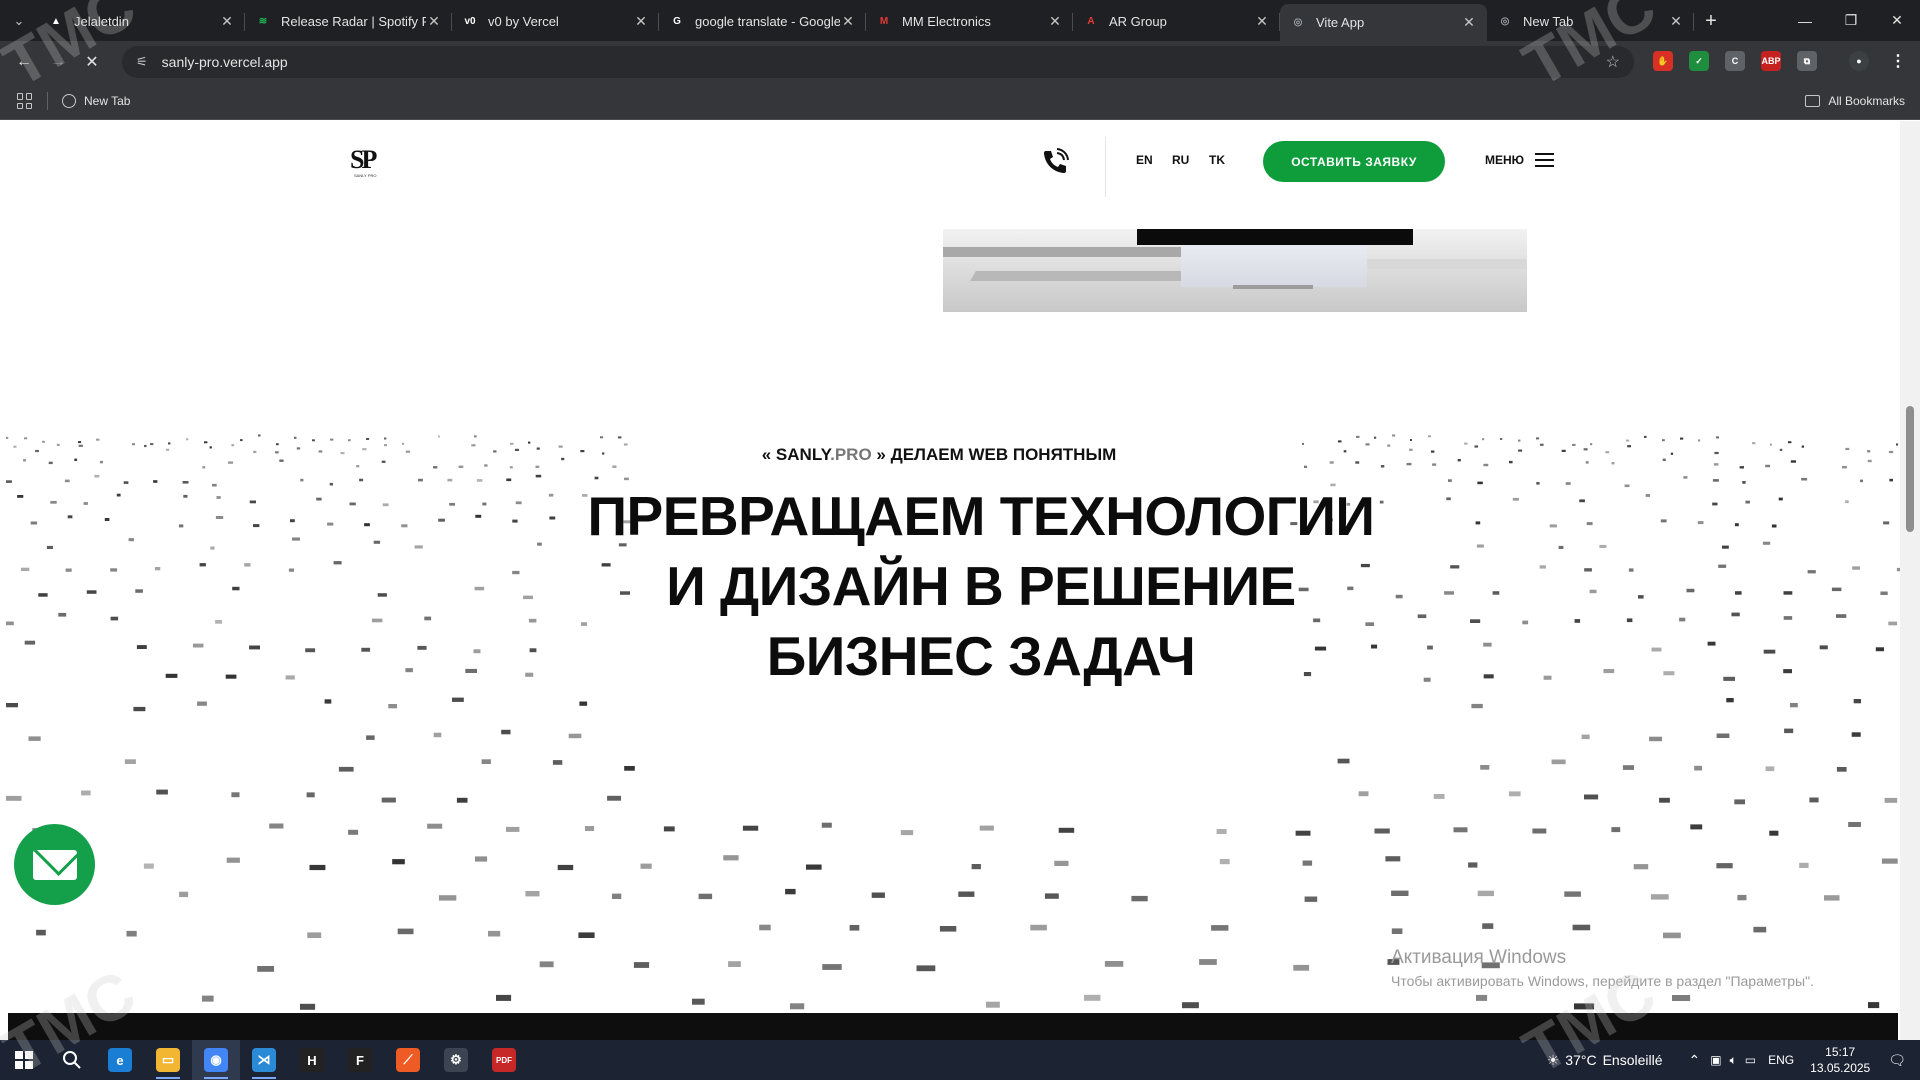 Image resolution: width=1920 pixels, height=1089 pixels. What do you see at coordinates (1735, 61) in the screenshot?
I see `code-extension-icon: C` at bounding box center [1735, 61].